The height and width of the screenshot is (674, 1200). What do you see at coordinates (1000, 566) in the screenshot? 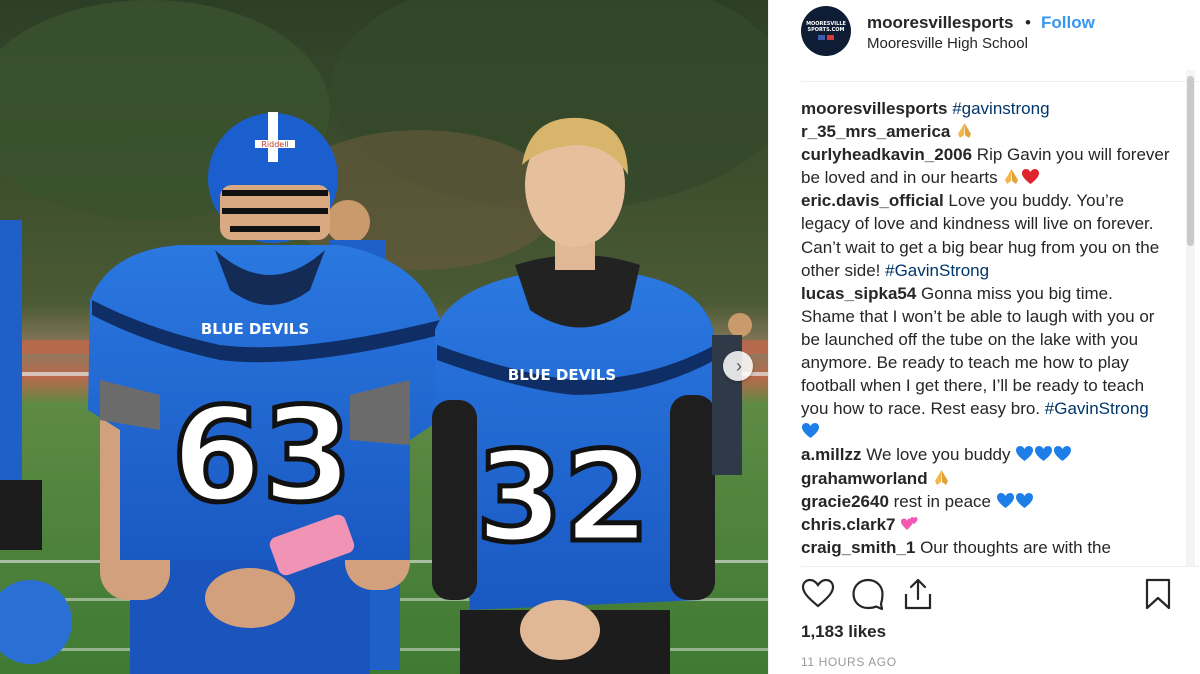
I see `actions-divider` at bounding box center [1000, 566].